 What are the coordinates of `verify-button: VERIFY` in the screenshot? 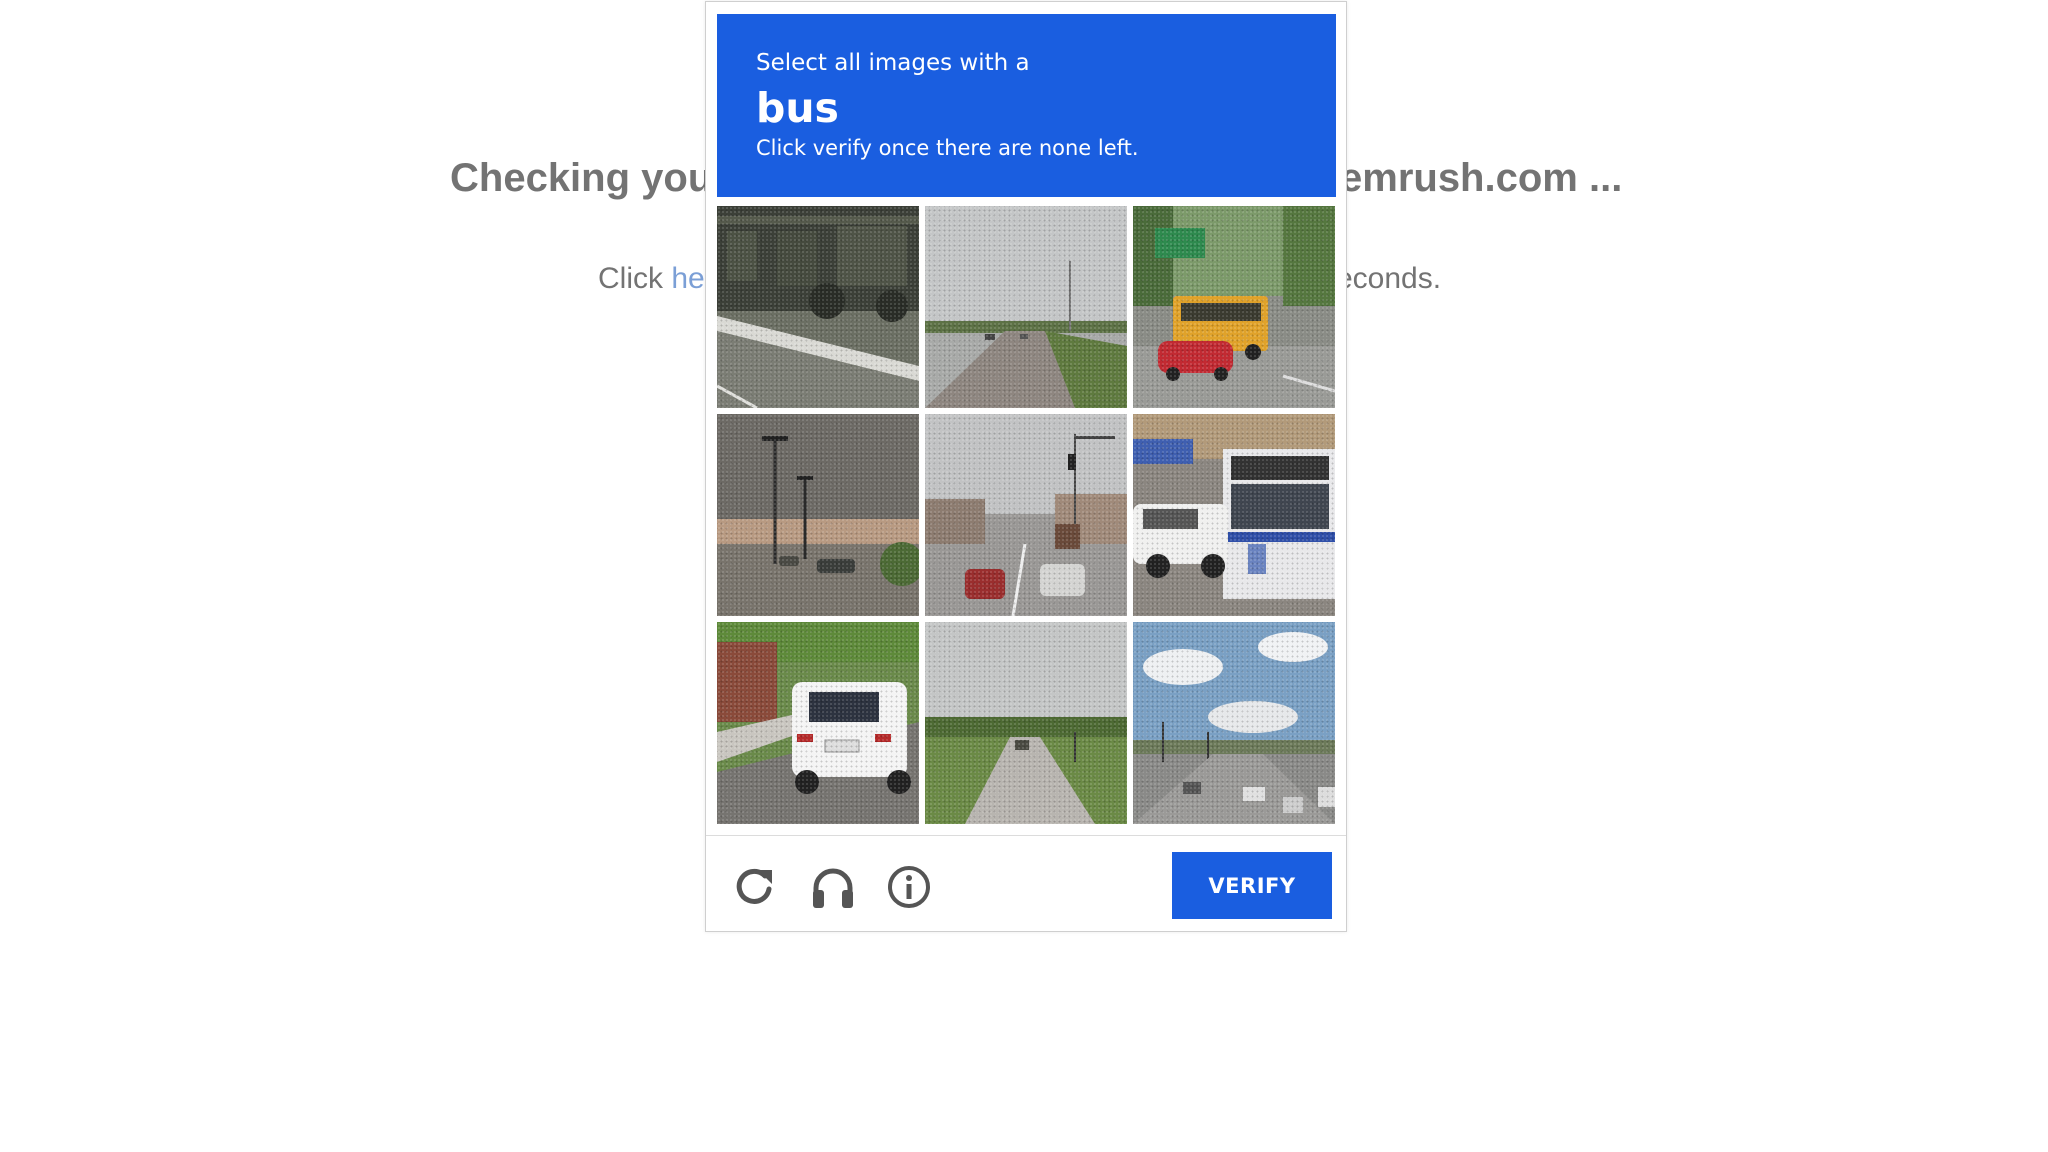 It's located at (1252, 885).